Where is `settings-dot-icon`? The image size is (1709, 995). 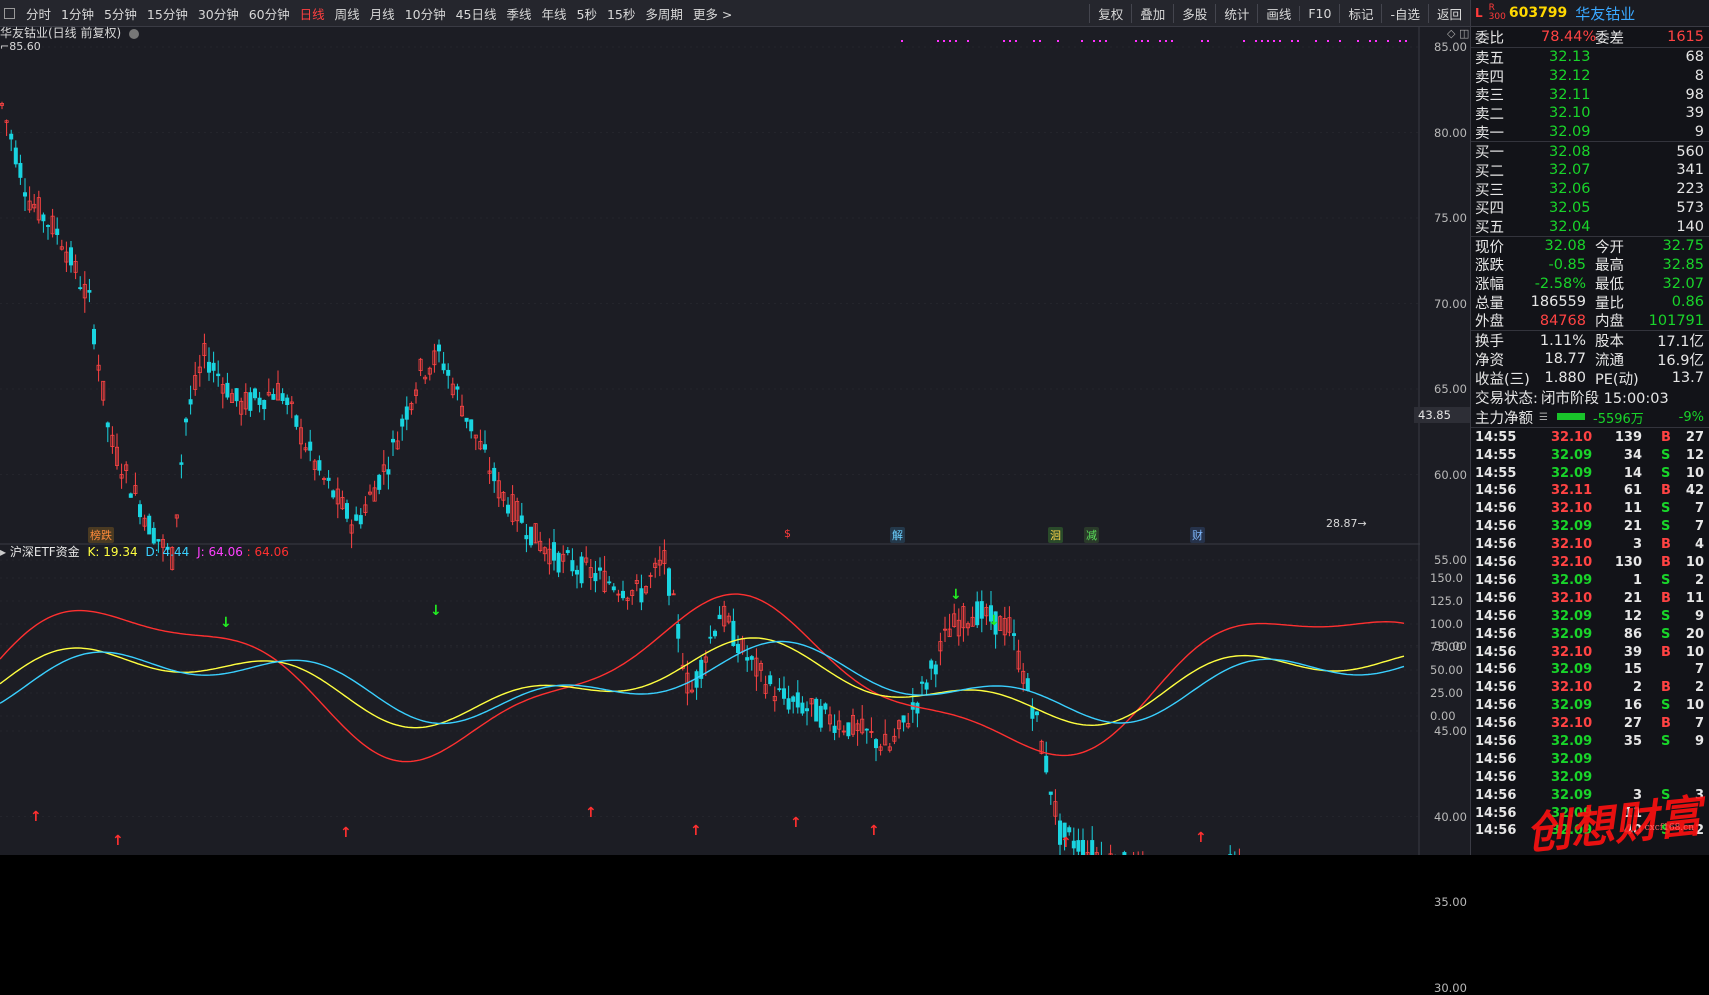 settings-dot-icon is located at coordinates (134, 34).